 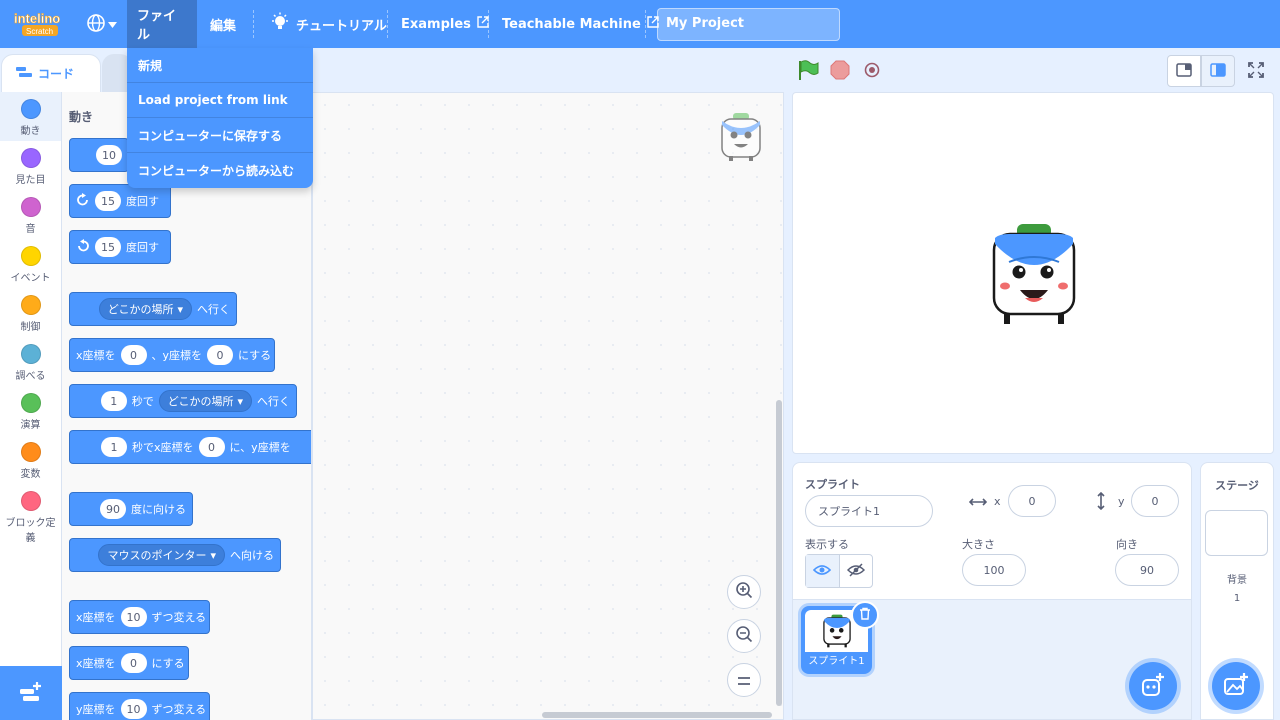 I want to click on edit-menu-label: 編集, so click(x=223, y=26).